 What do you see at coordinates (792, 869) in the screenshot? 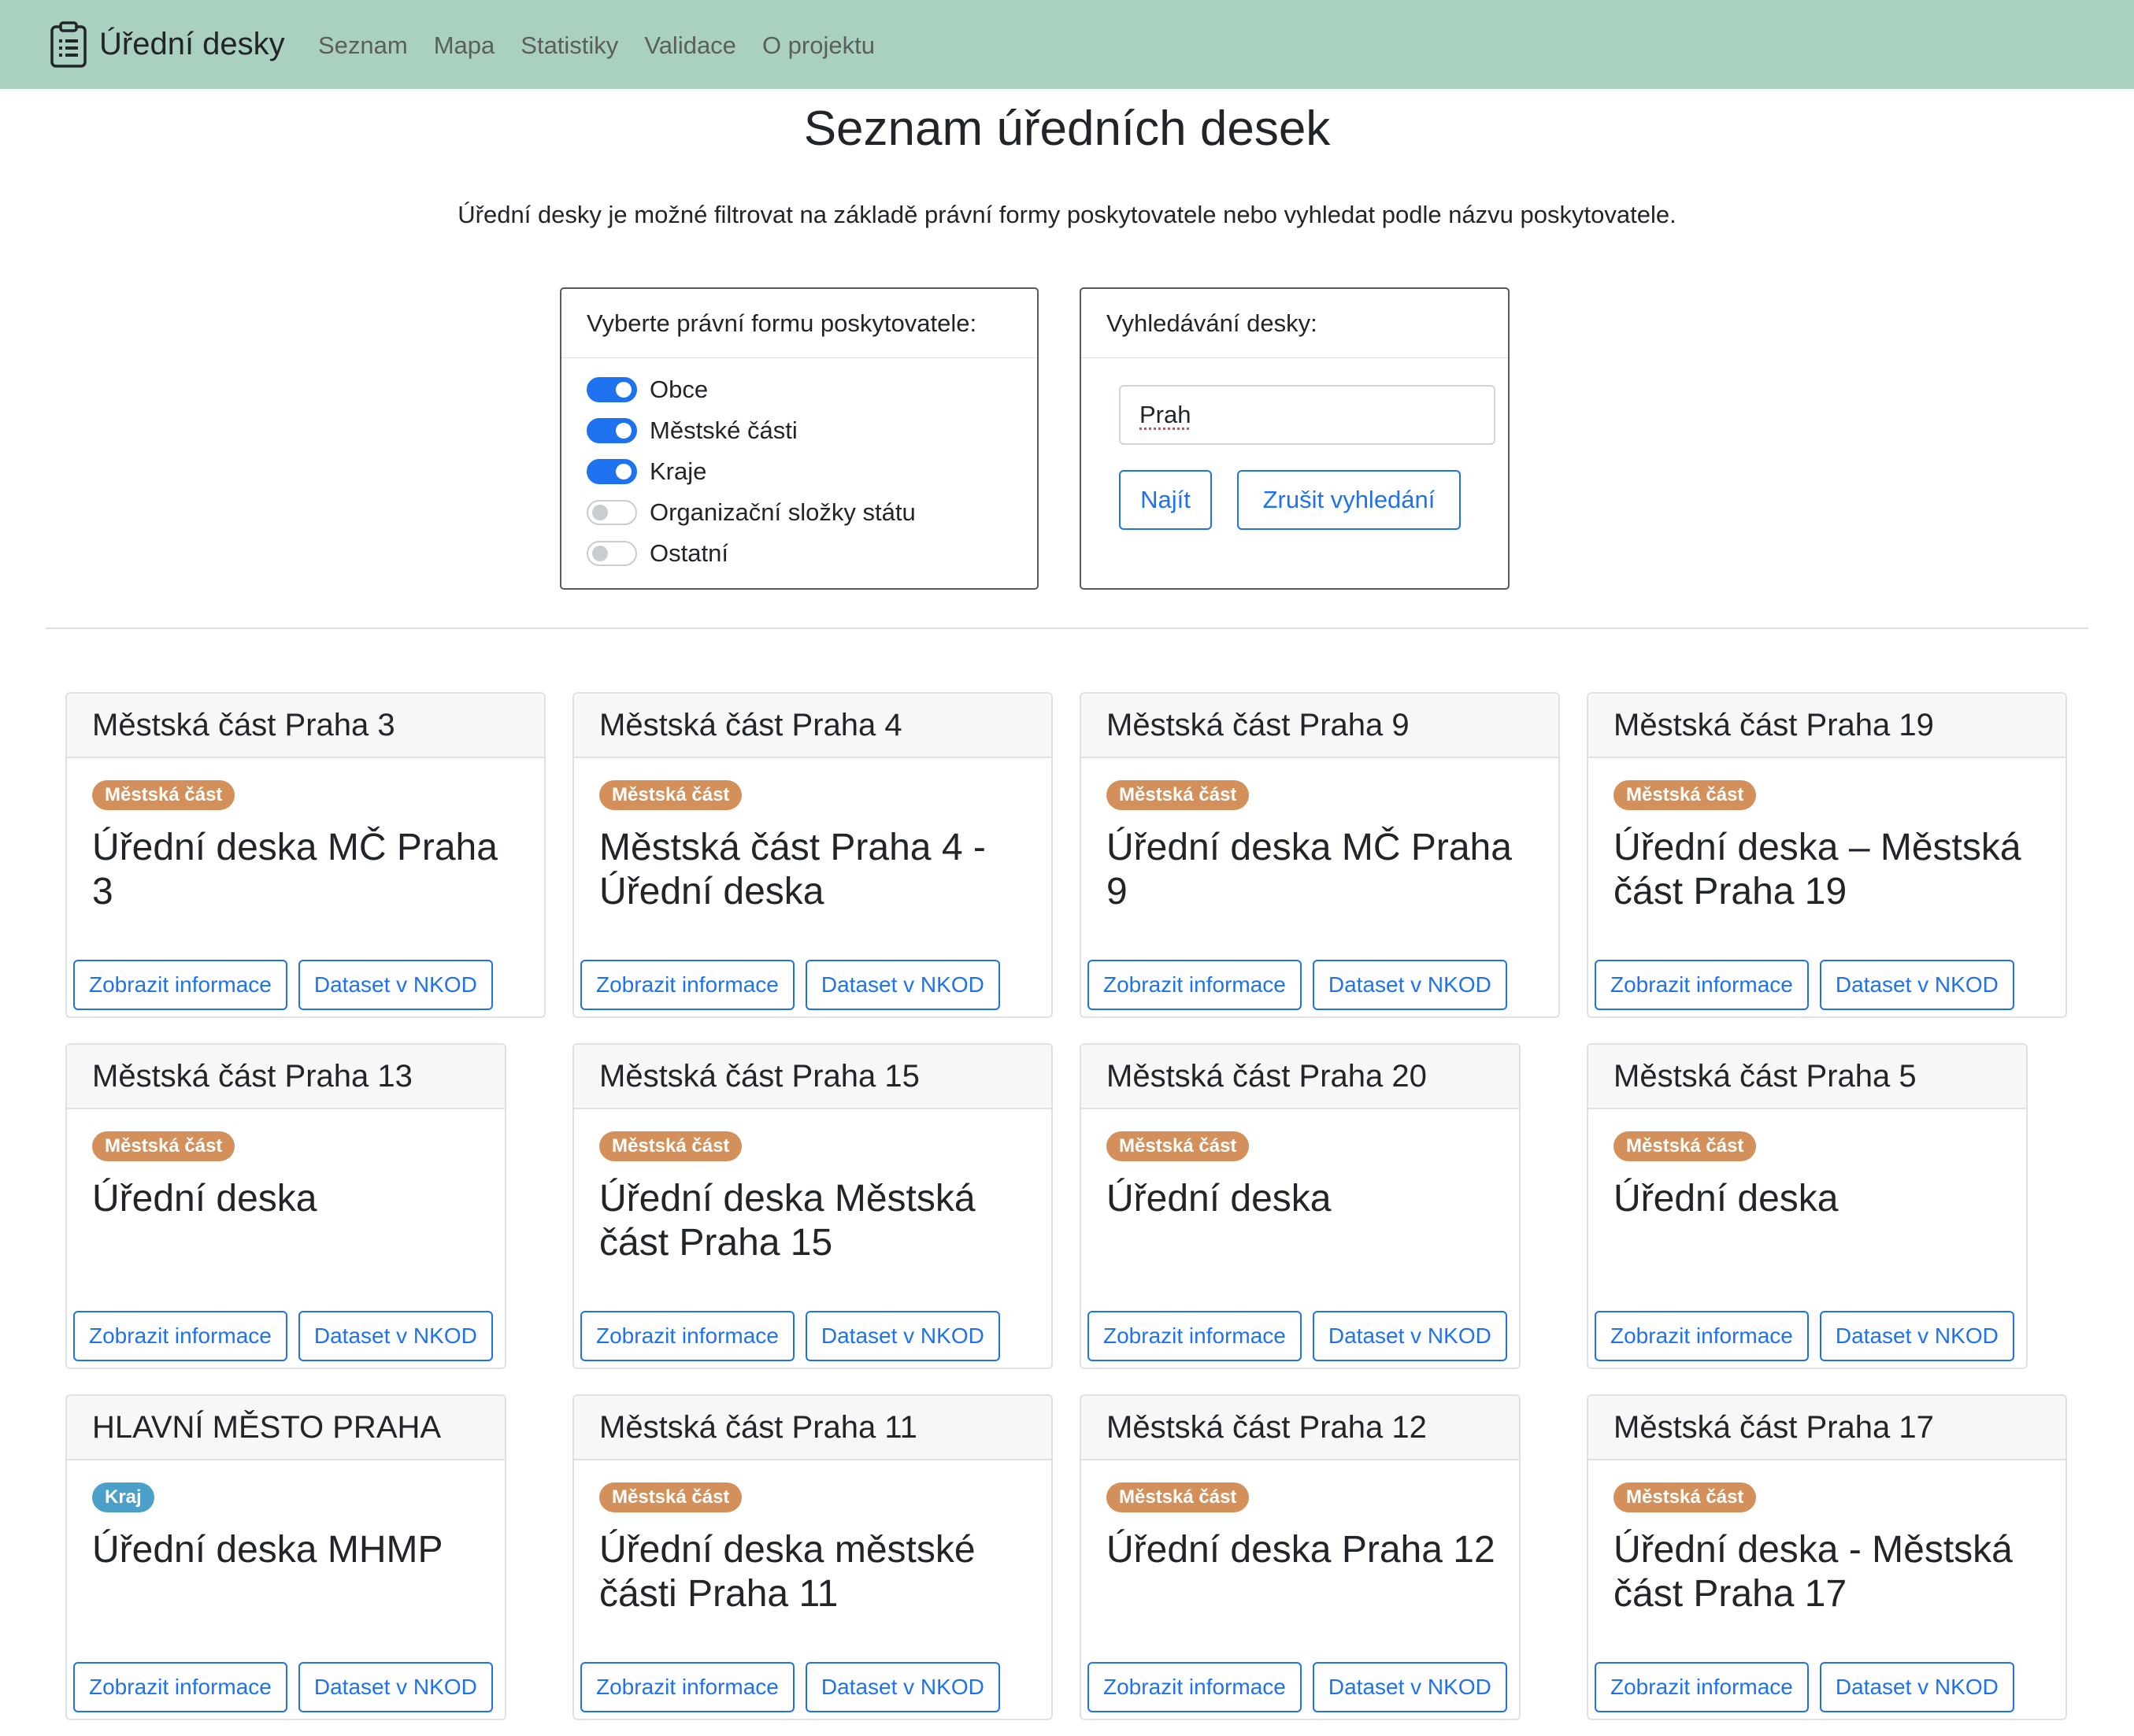
I see `card-title: Městská část Praha 4 - Úřední deska` at bounding box center [792, 869].